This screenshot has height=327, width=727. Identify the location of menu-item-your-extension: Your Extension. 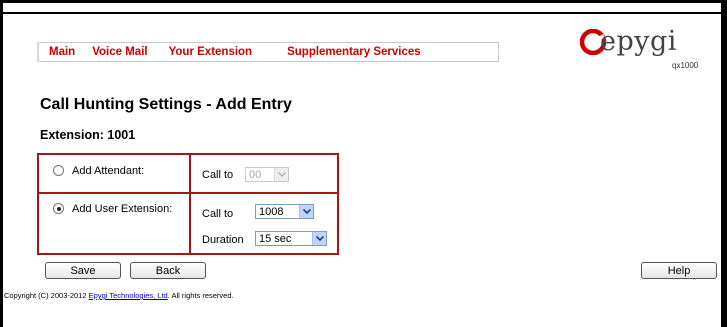
(211, 52).